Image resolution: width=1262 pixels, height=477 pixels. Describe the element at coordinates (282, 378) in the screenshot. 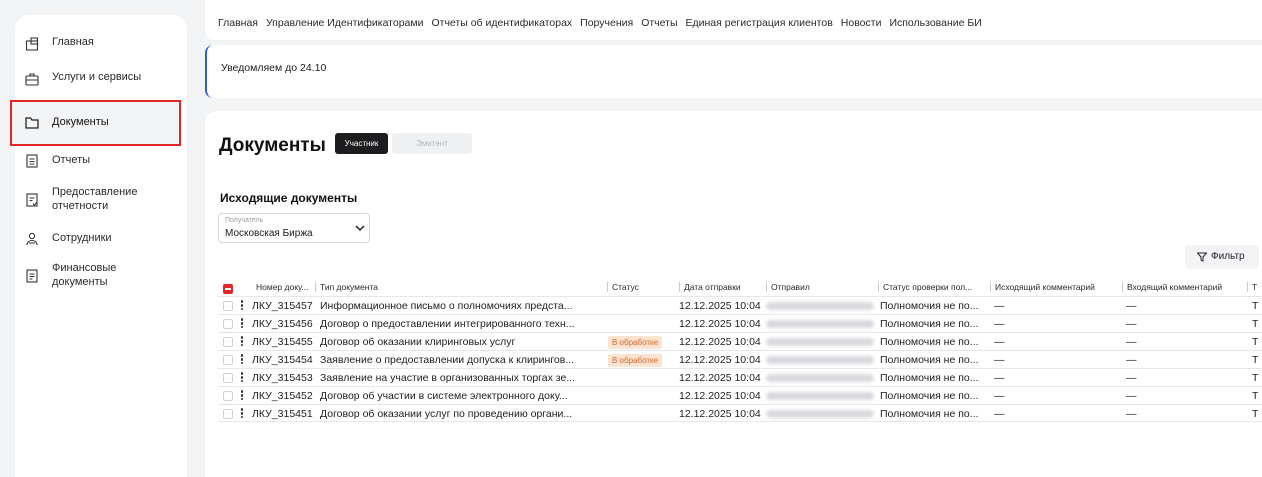

I see `cell-number: ЛКУ_315453` at that location.